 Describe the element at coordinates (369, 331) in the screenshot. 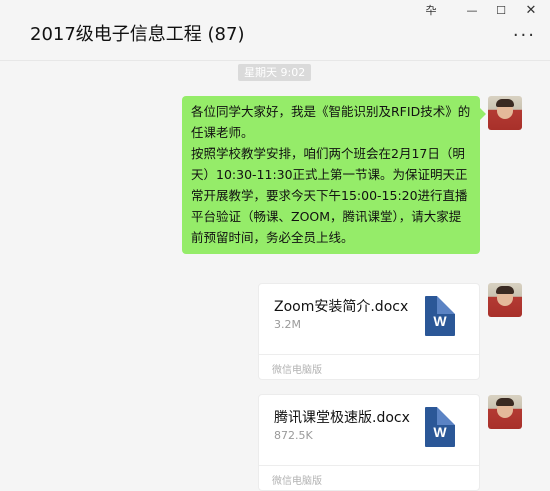

I see `file-message-card: Zoom安装简介.docx 3.2M W 微信电脑版` at that location.